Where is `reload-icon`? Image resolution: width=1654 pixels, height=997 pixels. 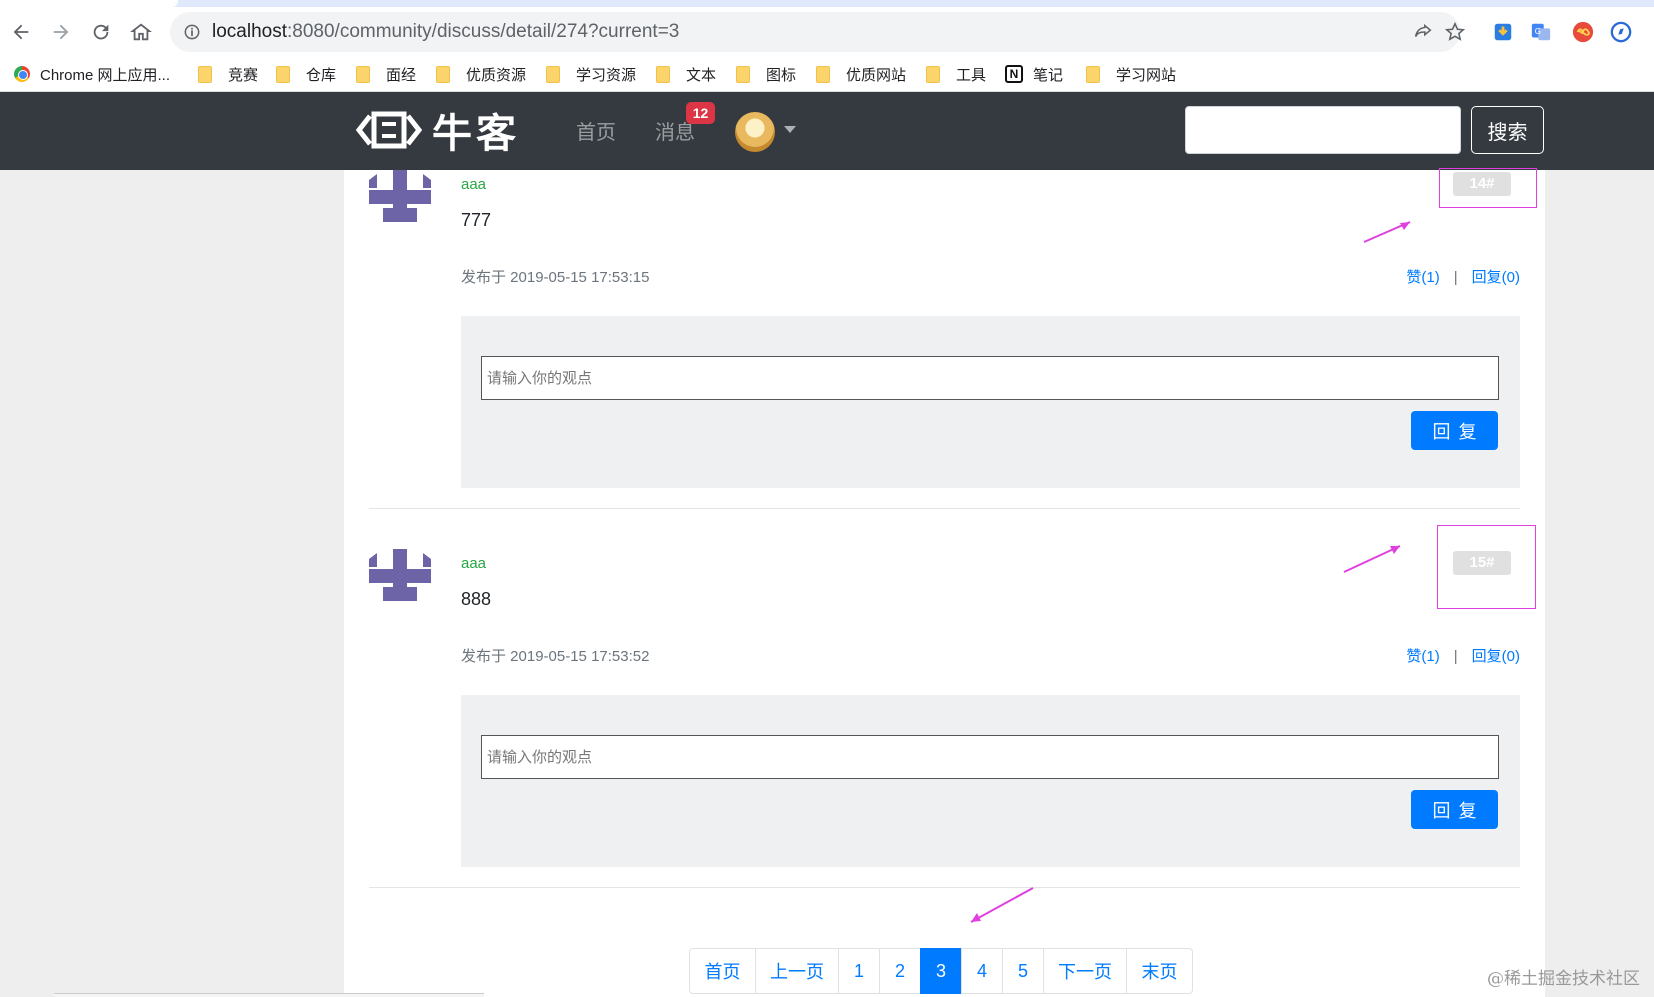
reload-icon is located at coordinates (101, 32).